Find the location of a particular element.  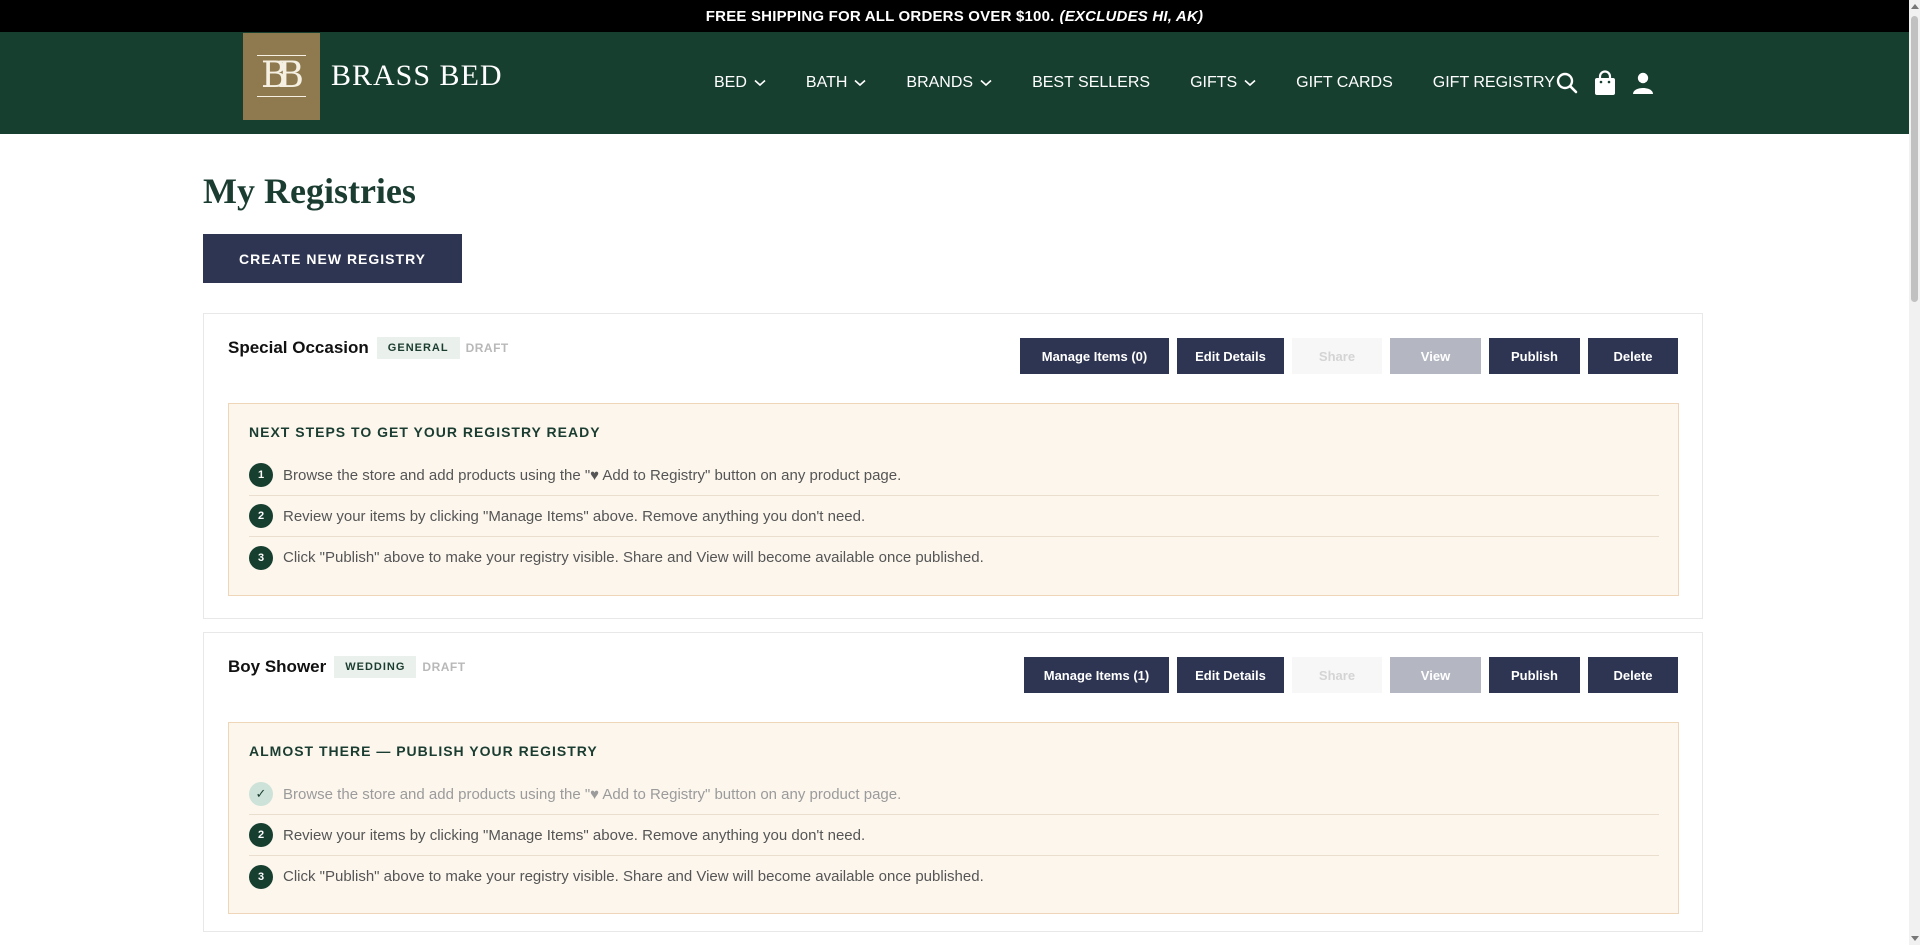

logo-monogram: BB is located at coordinates (281, 76).